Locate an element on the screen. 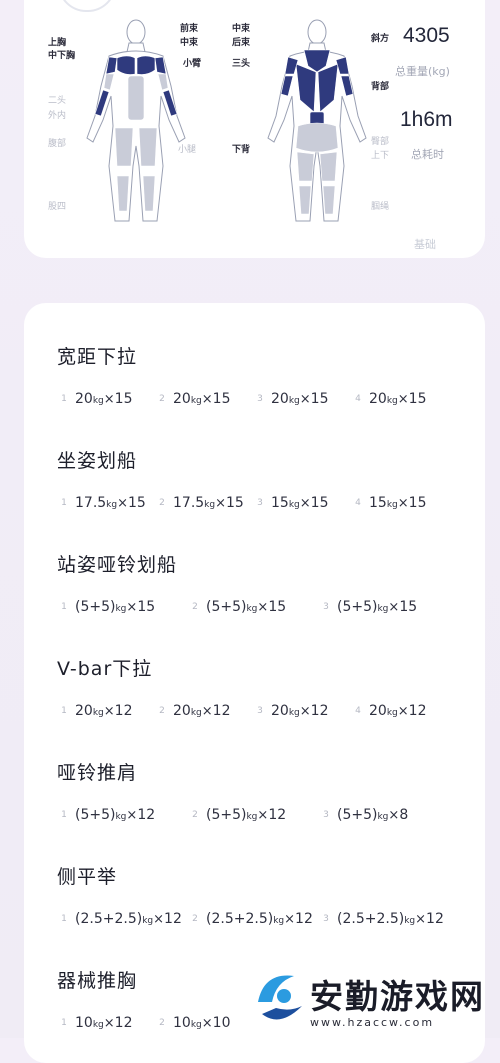 The width and height of the screenshot is (500, 1063). set-entry: 3 (2.5+2.5)kg×12 is located at coordinates (381, 917).